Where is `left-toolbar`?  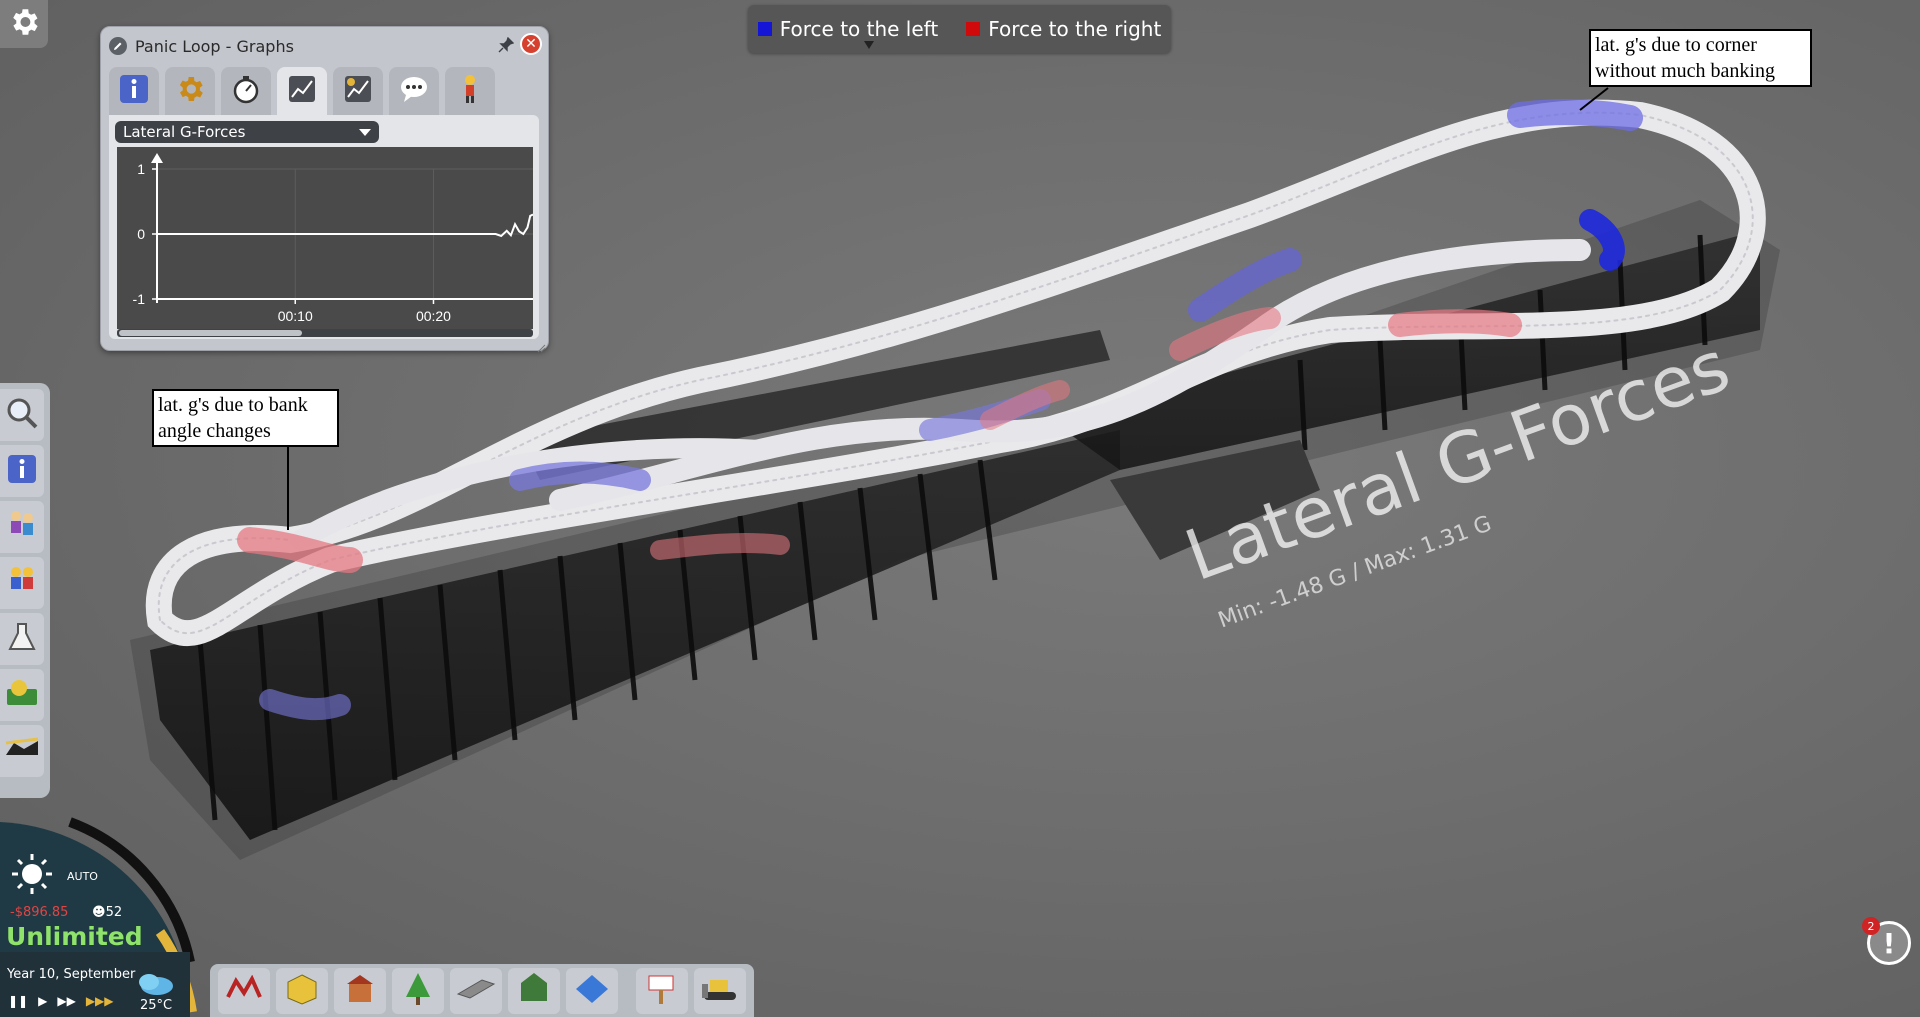 left-toolbar is located at coordinates (25, 590).